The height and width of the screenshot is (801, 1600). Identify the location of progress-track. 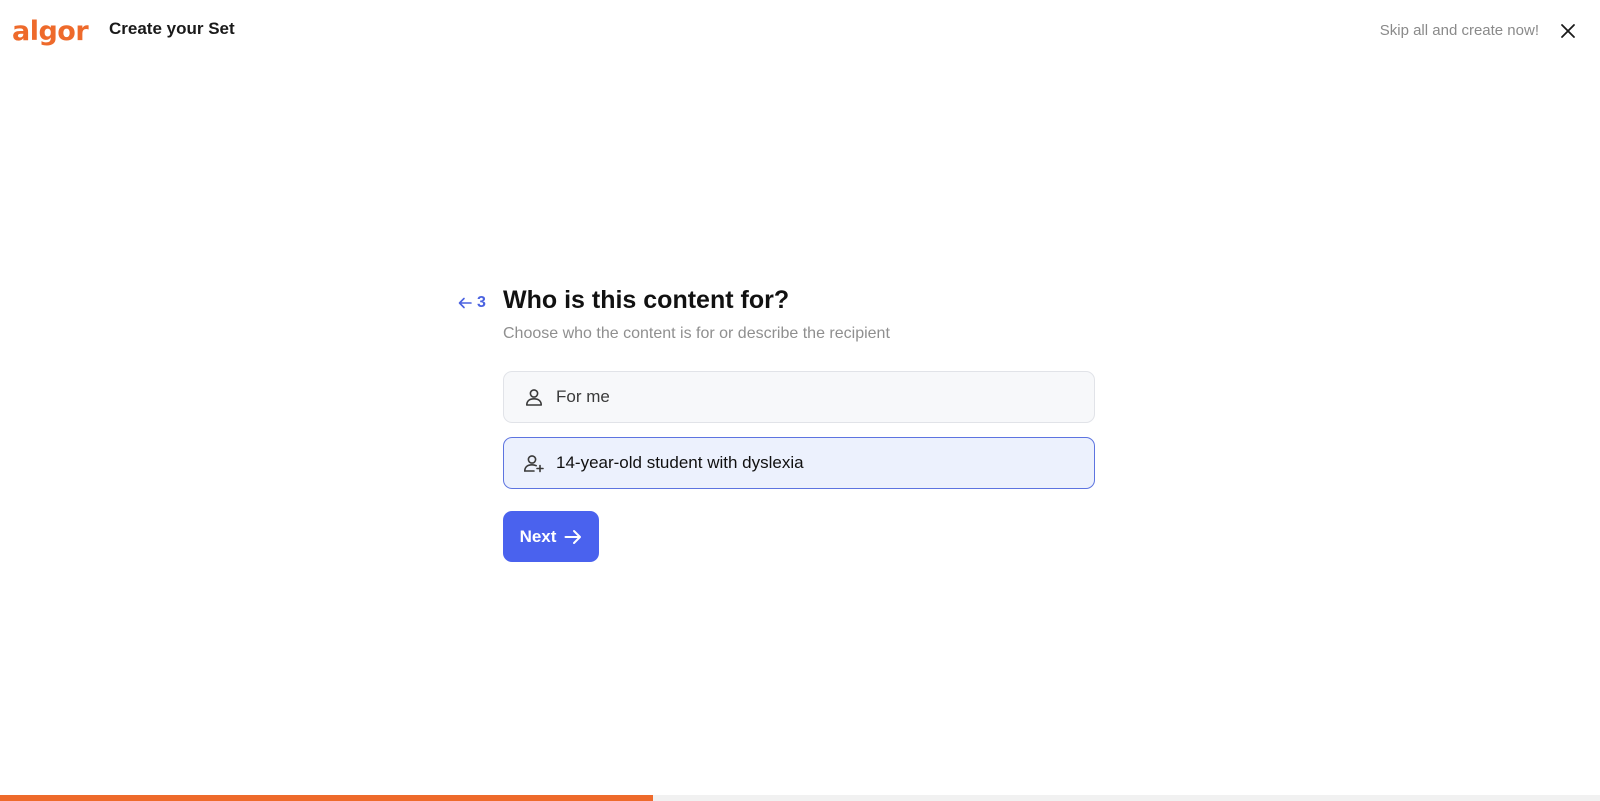
(800, 798).